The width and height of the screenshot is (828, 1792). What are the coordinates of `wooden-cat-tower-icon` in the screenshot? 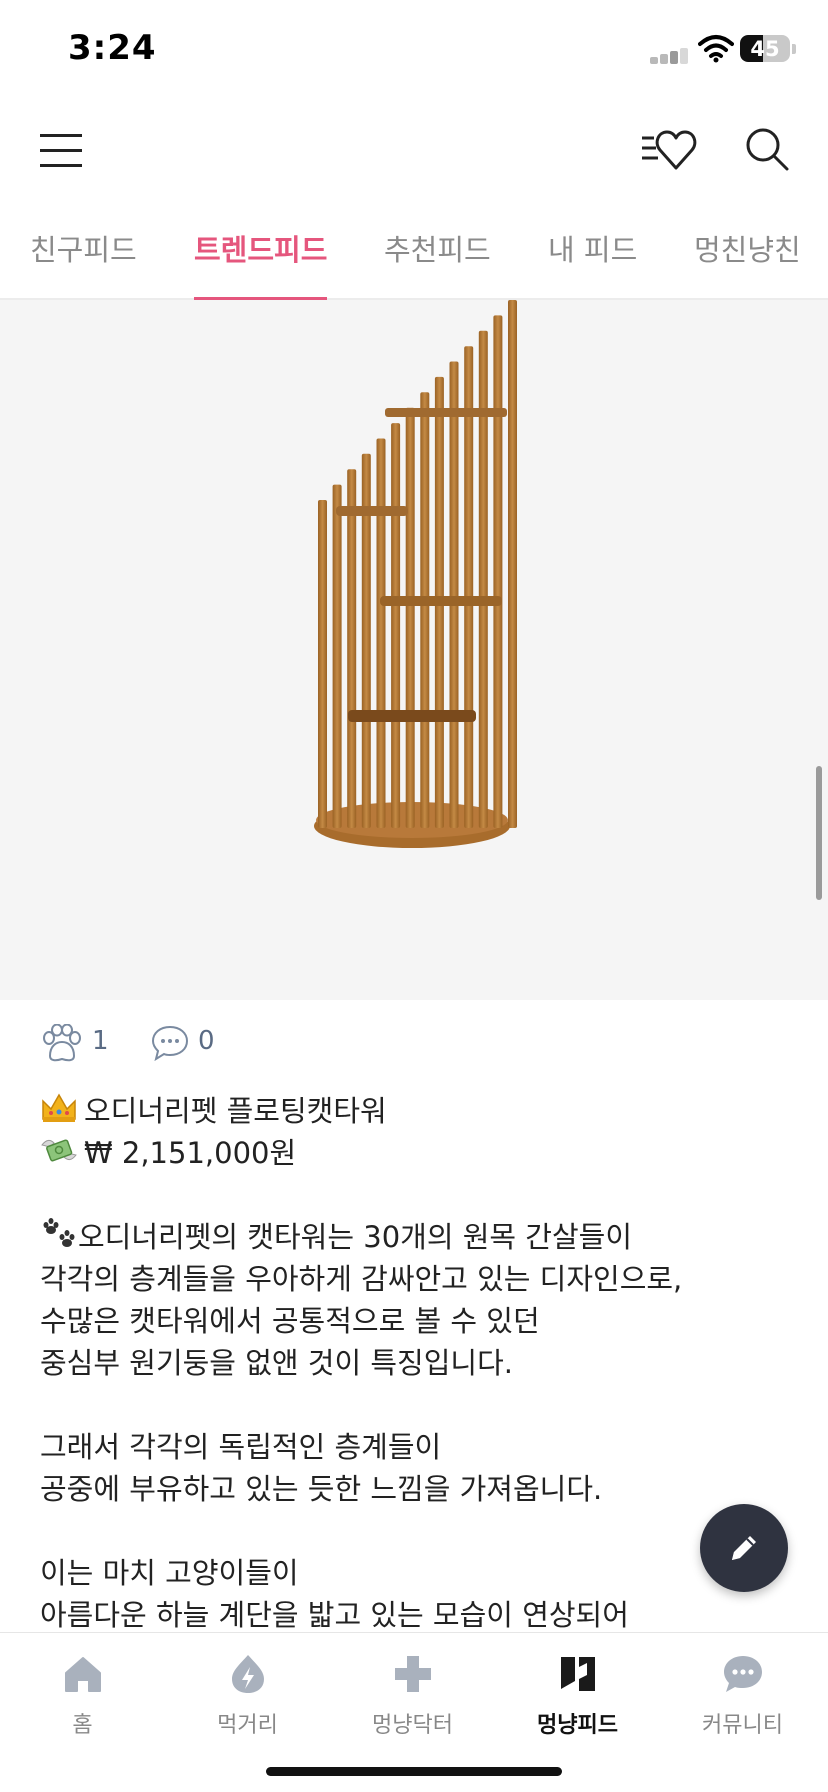 It's located at (415, 574).